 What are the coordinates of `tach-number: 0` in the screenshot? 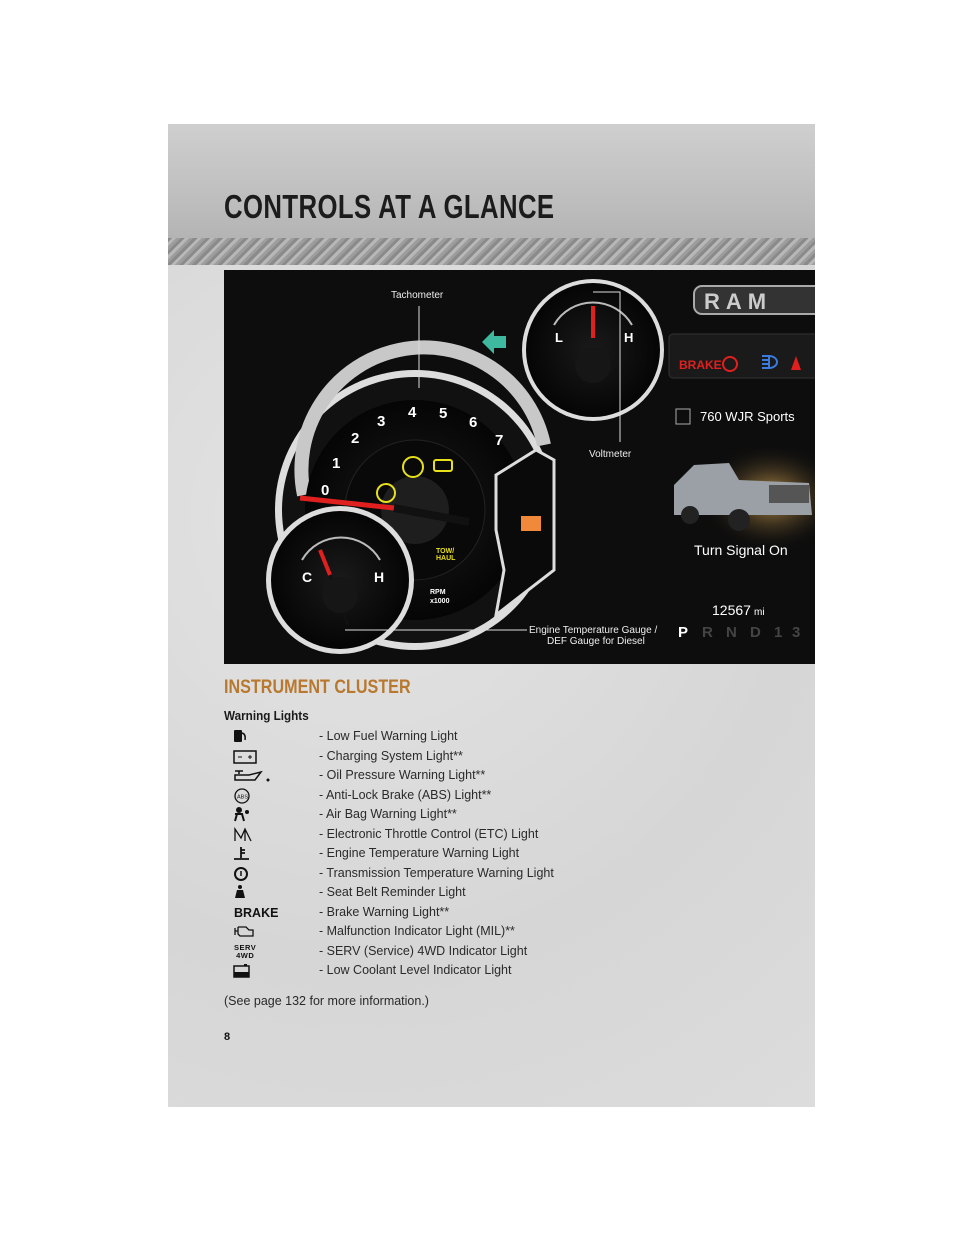 It's located at (325, 490).